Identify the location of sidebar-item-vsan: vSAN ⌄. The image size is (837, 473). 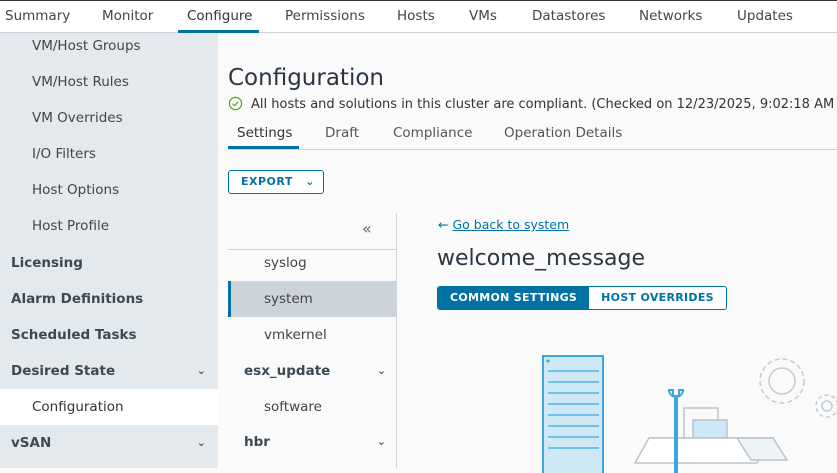
(109, 443).